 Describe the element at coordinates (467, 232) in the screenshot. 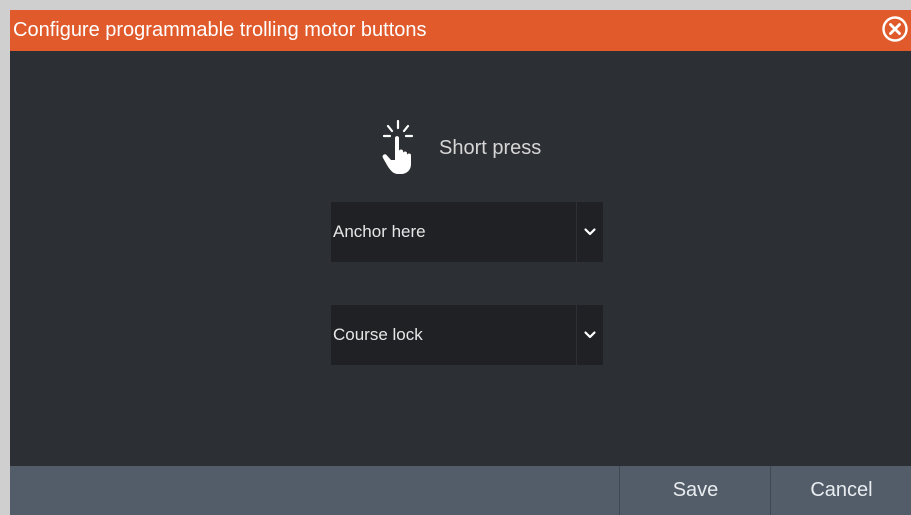

I see `short-press-action-dropdown-1: Anchor here` at that location.